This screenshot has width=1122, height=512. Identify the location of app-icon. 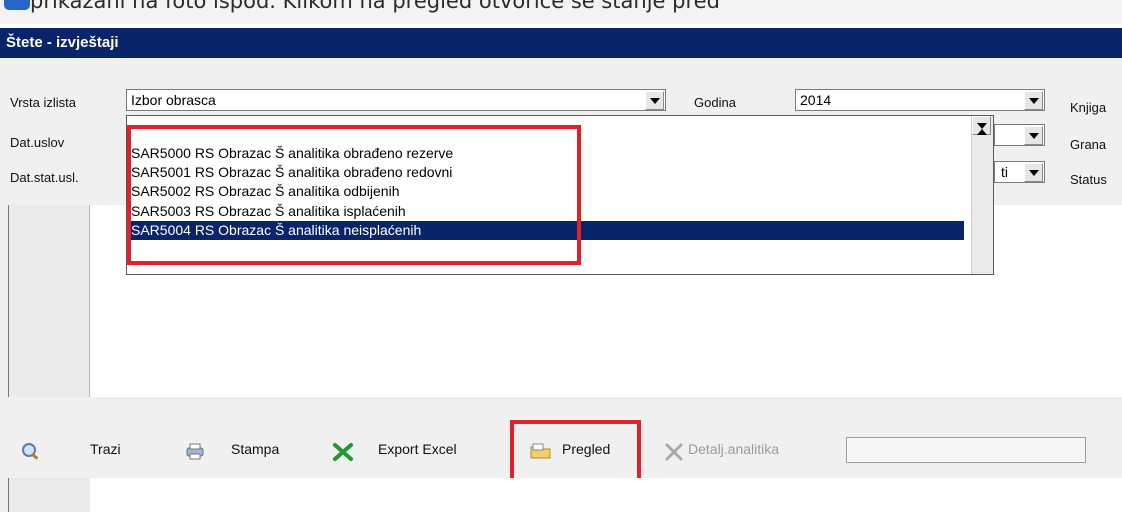
(17, 5).